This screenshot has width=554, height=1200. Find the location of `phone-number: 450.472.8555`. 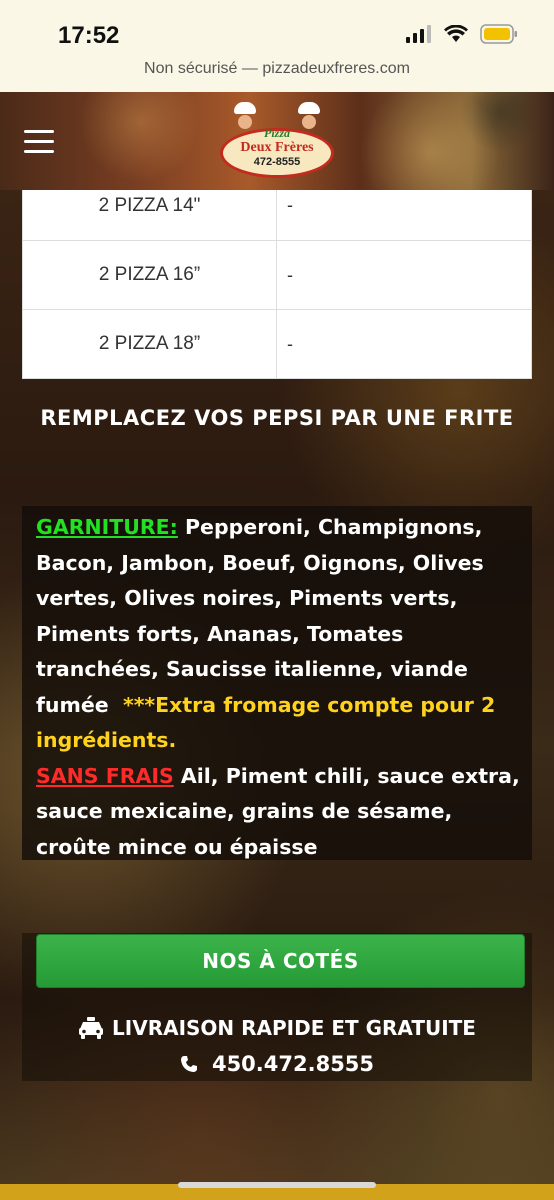

phone-number: 450.472.8555 is located at coordinates (293, 1064).